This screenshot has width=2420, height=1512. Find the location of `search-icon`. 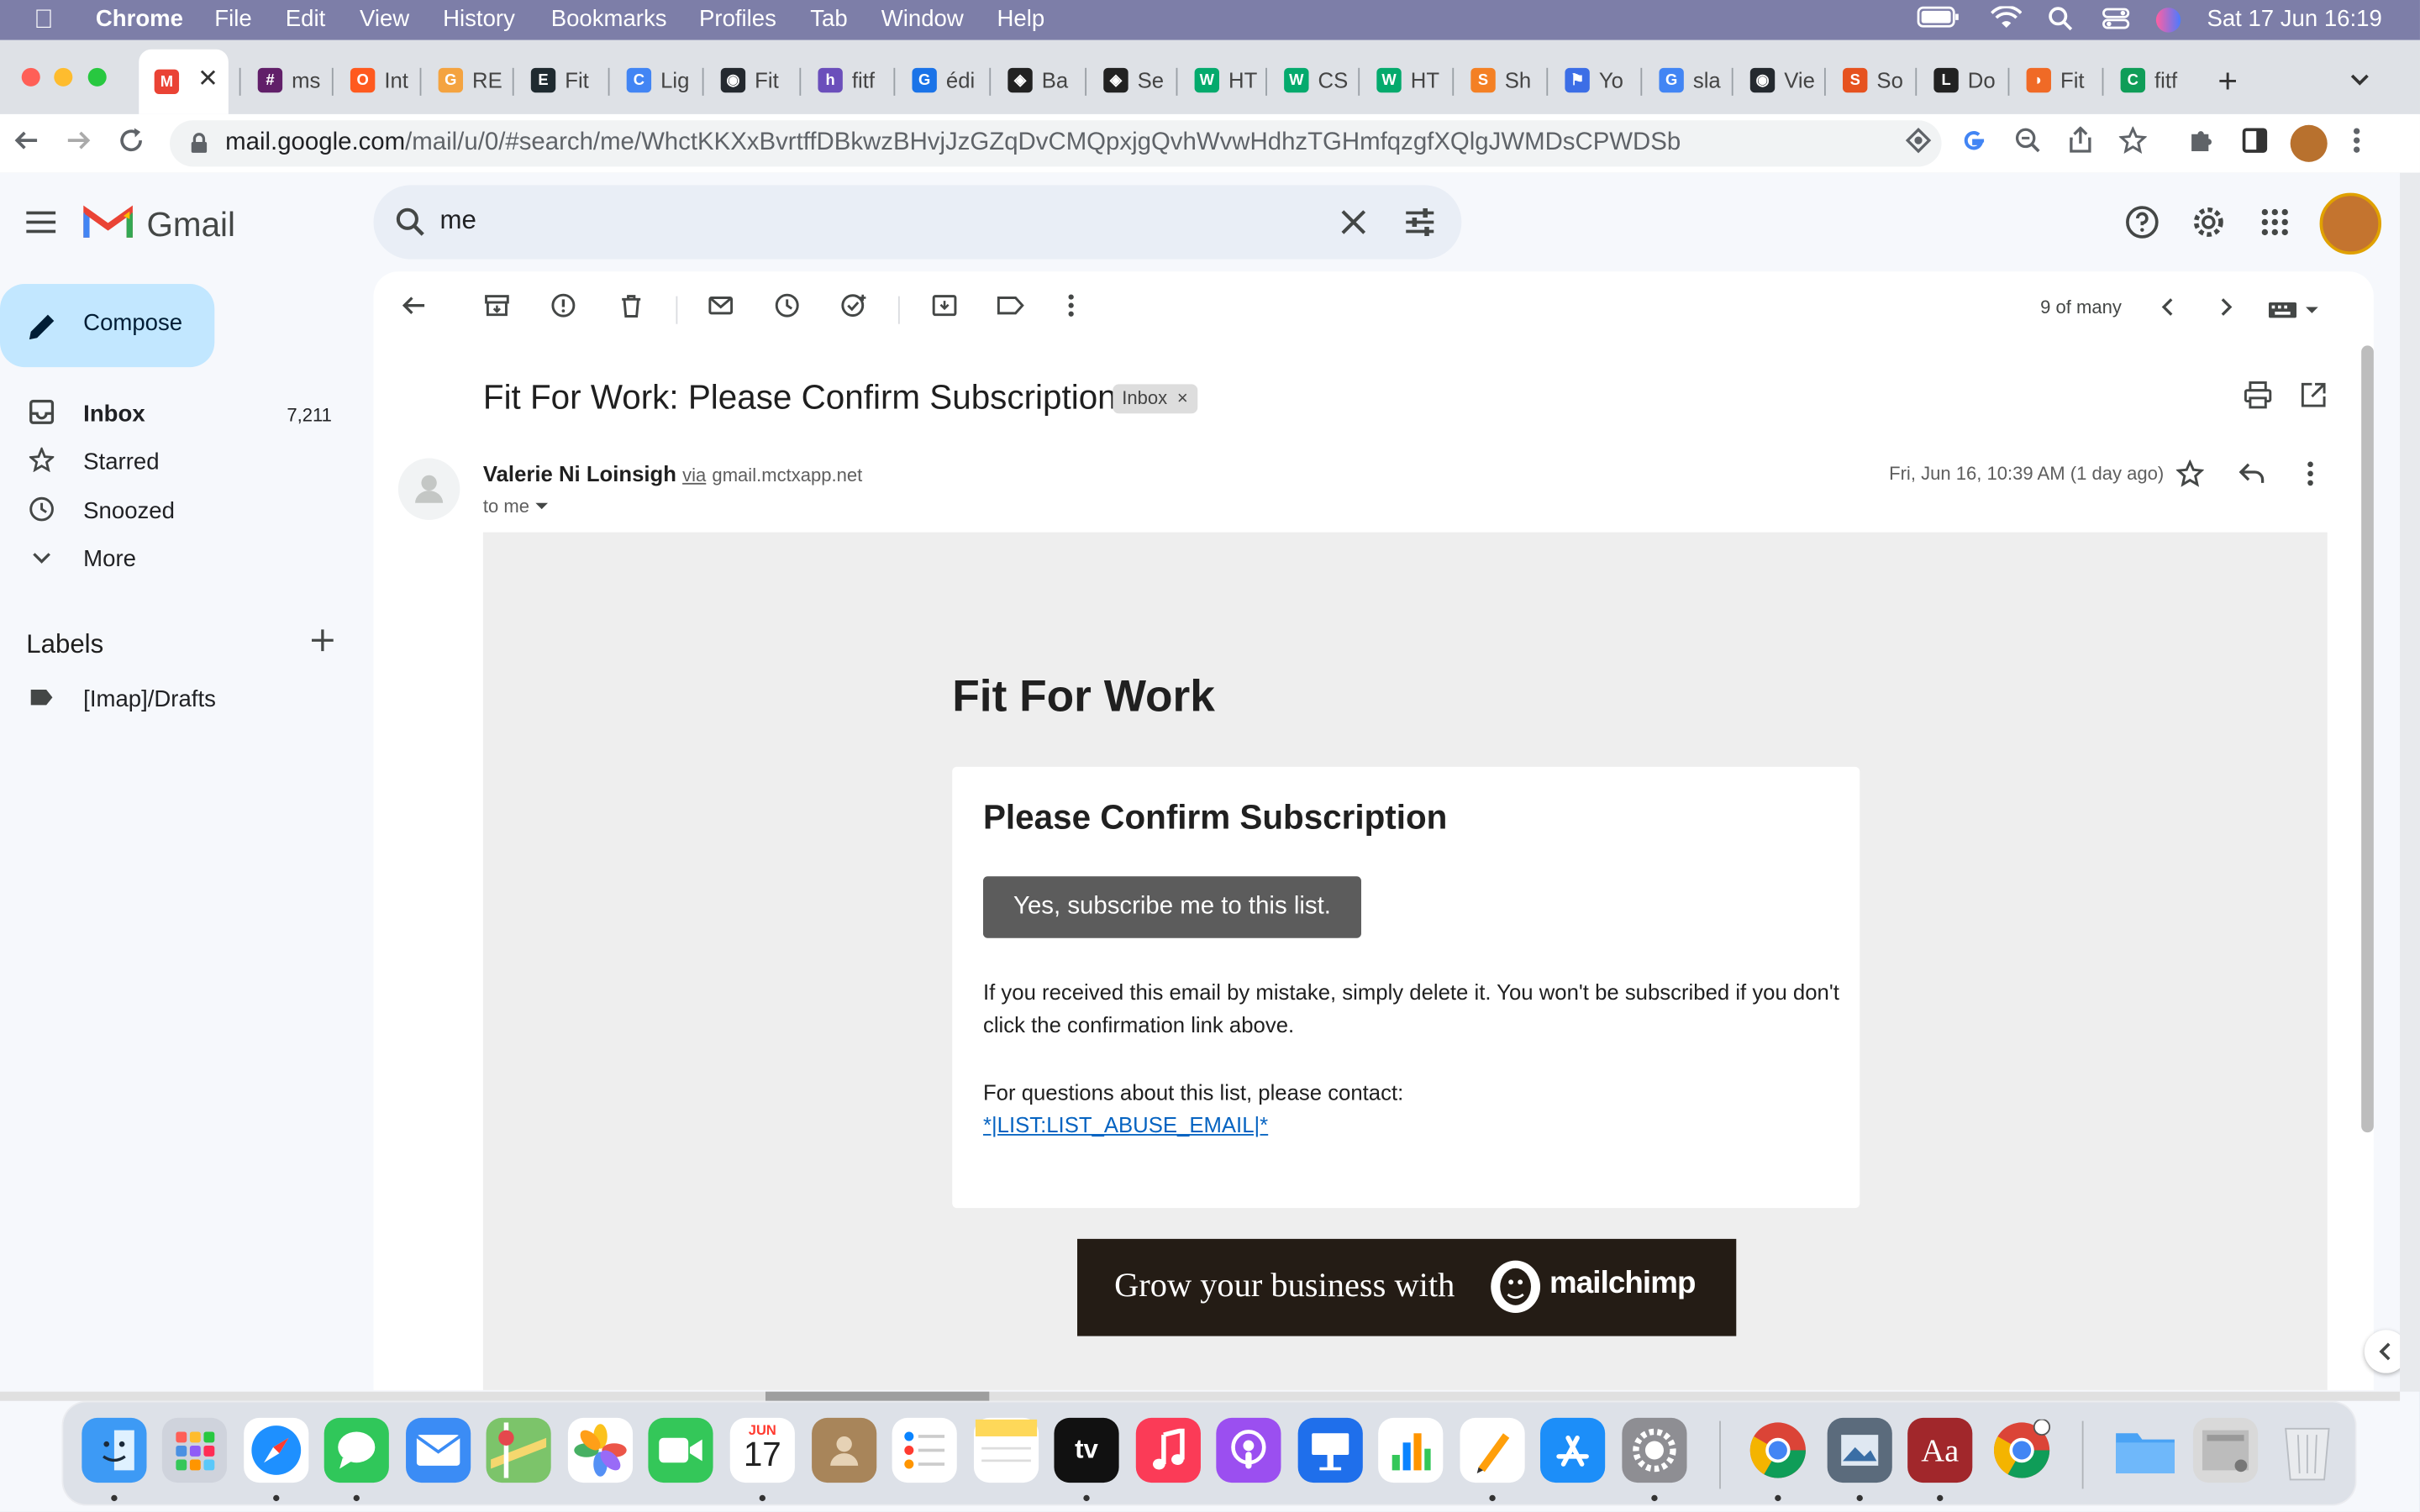

search-icon is located at coordinates (411, 226).